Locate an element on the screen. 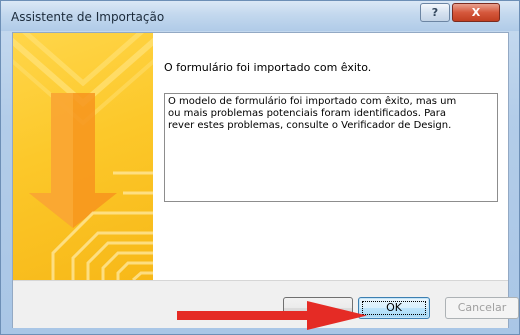 This screenshot has width=520, height=335. red-arrow-annotation is located at coordinates (272, 315).